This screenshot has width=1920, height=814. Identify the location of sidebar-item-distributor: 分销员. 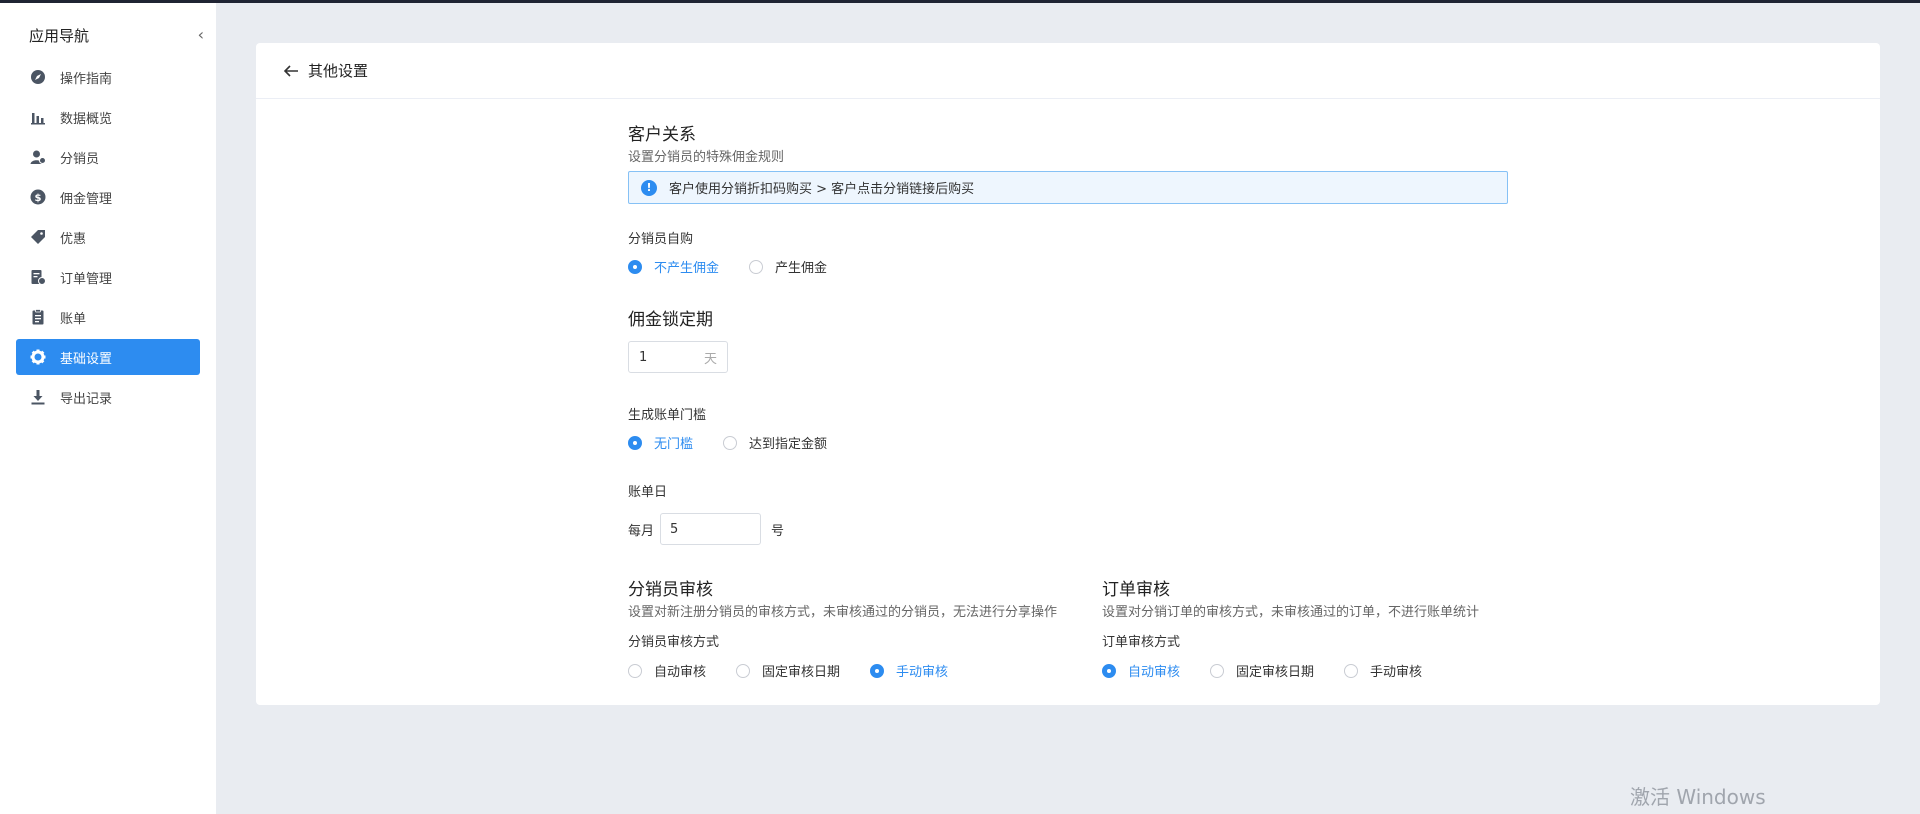
(108, 157).